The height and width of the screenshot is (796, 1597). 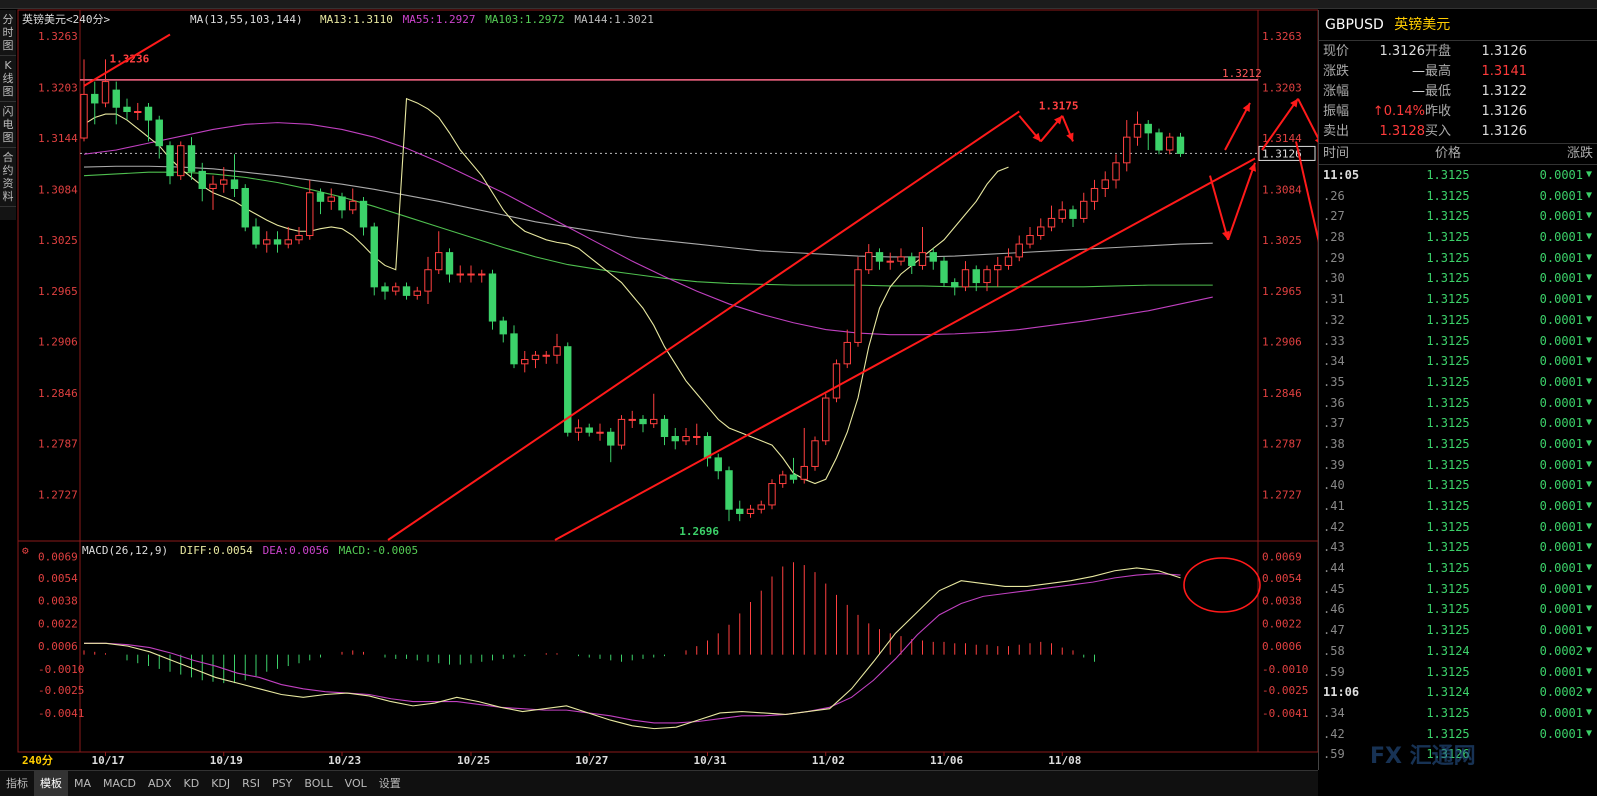 What do you see at coordinates (220, 783) in the screenshot?
I see `bottom-tab-kdj: KDJ` at bounding box center [220, 783].